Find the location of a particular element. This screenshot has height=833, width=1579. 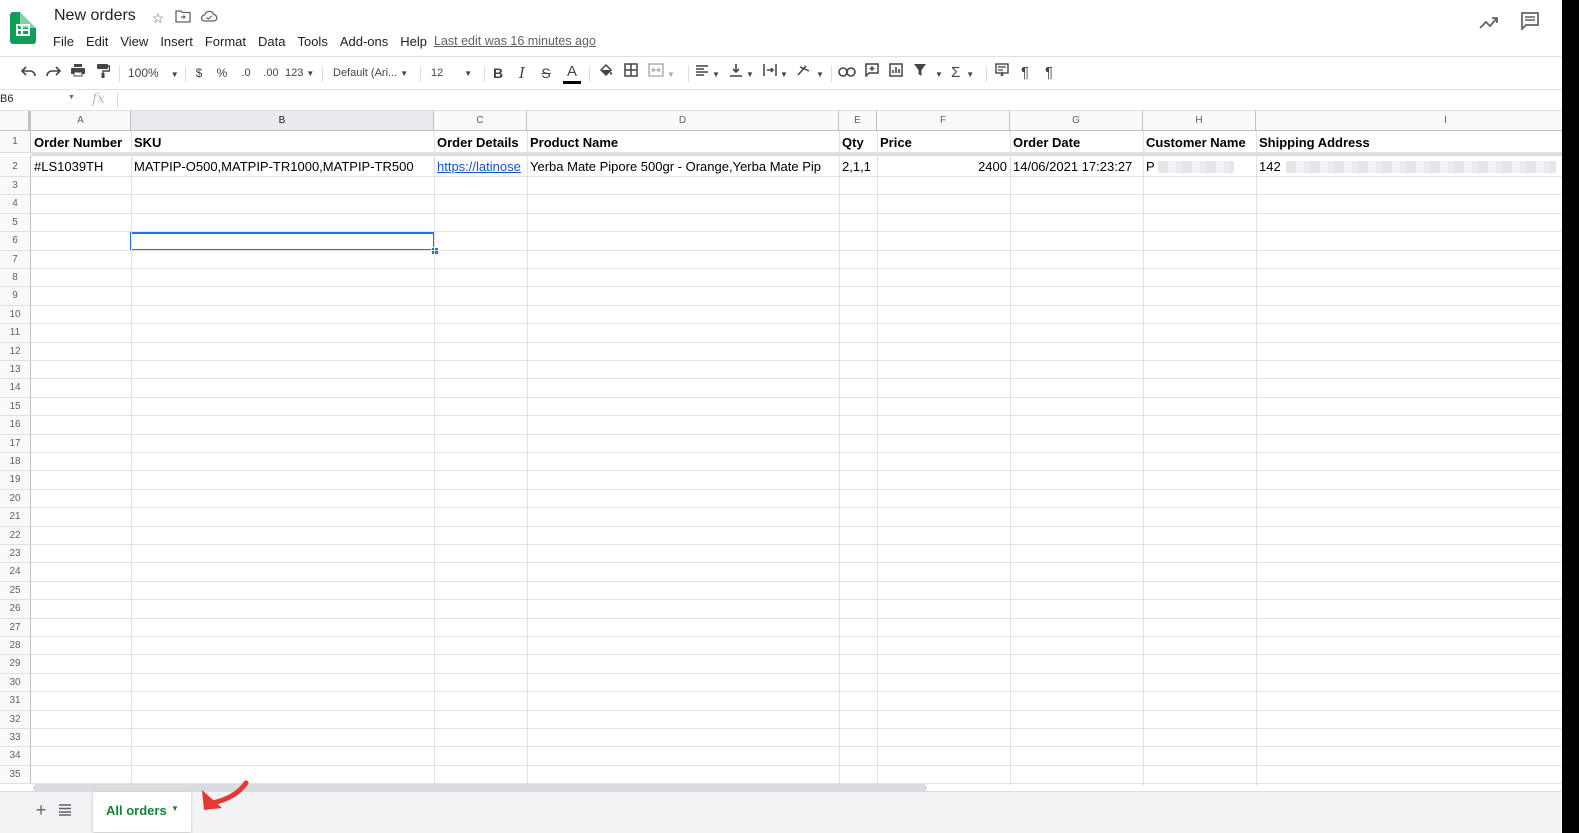

row-header: 28 is located at coordinates (15, 646).